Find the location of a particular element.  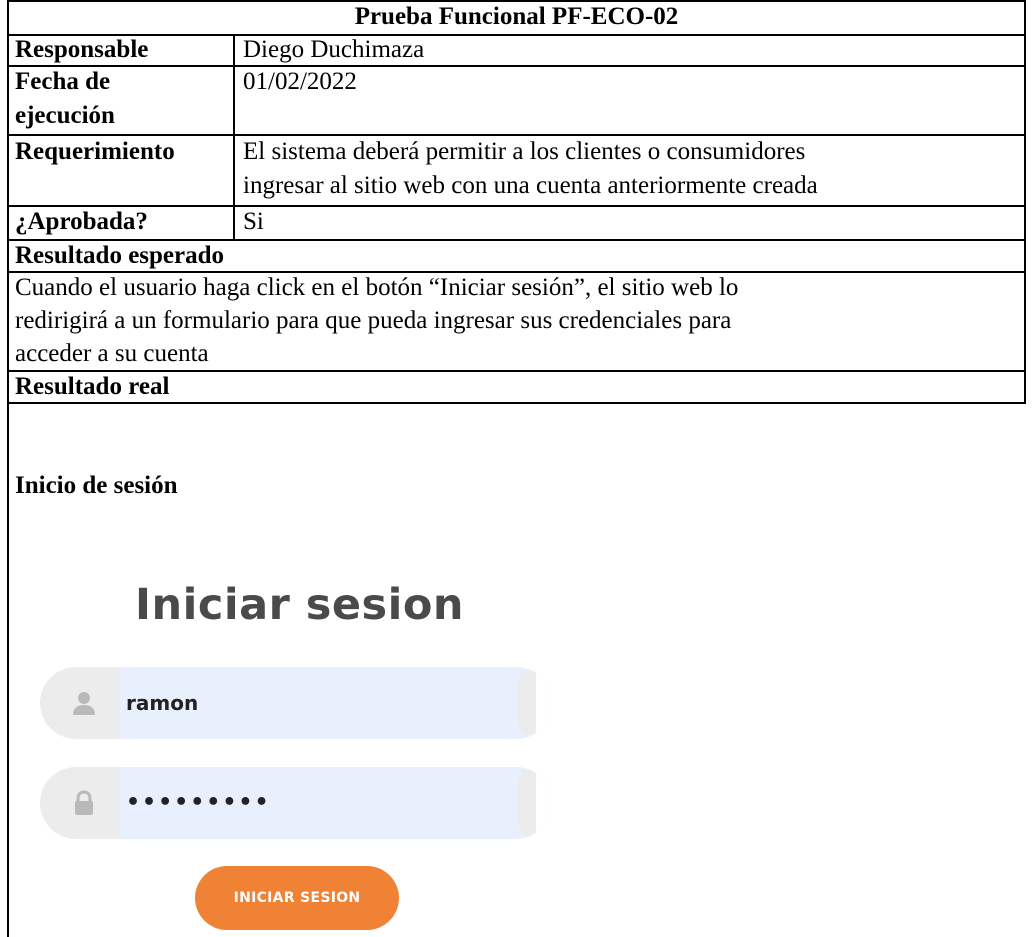

esperado-heading: Resultado esperado is located at coordinates (120, 255).